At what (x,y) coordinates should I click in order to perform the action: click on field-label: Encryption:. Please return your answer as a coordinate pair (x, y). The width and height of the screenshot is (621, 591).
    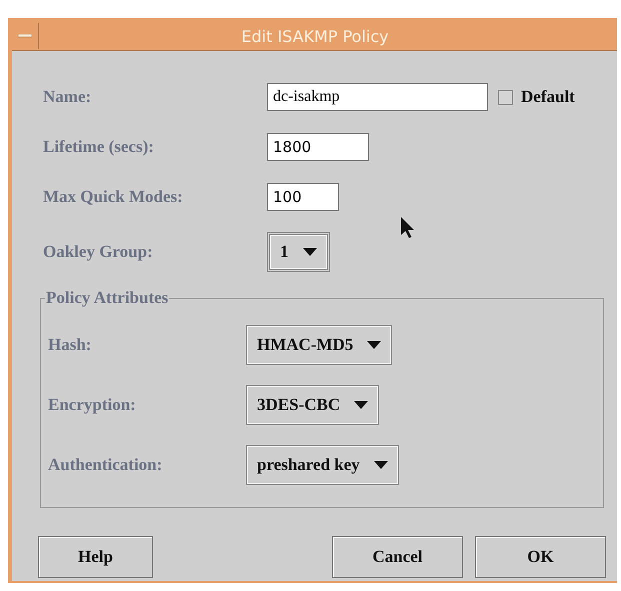
    Looking at the image, I should click on (92, 405).